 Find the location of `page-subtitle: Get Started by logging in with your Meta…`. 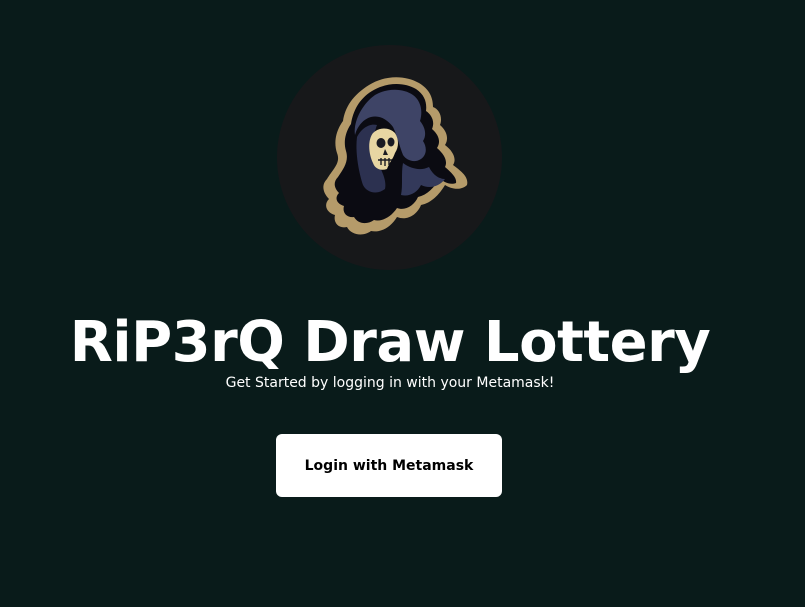

page-subtitle: Get Started by logging in with your Meta… is located at coordinates (390, 383).